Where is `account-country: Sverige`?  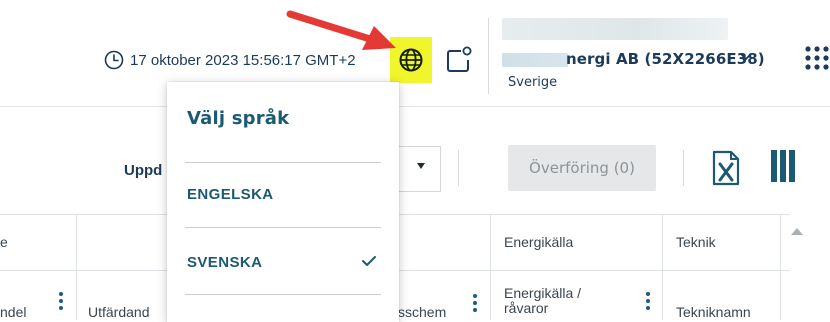
account-country: Sverige is located at coordinates (533, 82).